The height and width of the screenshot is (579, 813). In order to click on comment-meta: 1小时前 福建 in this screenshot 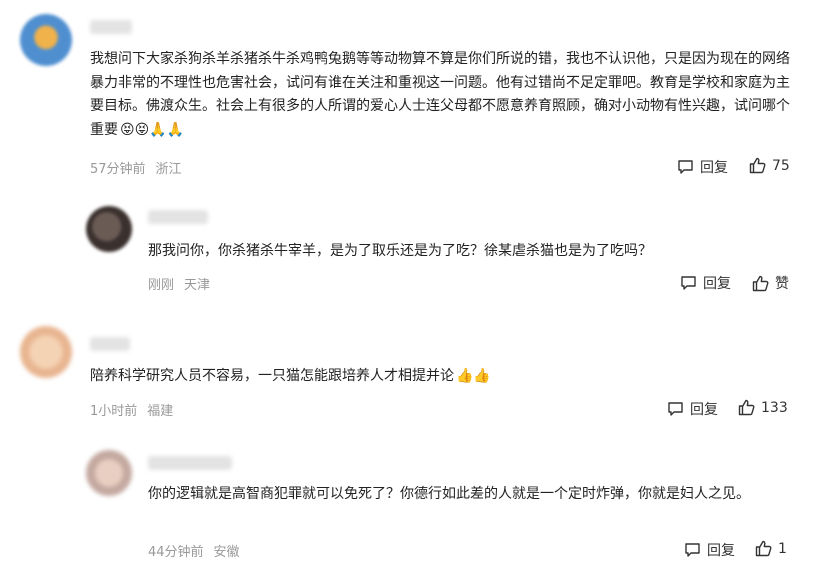, I will do `click(131, 409)`.